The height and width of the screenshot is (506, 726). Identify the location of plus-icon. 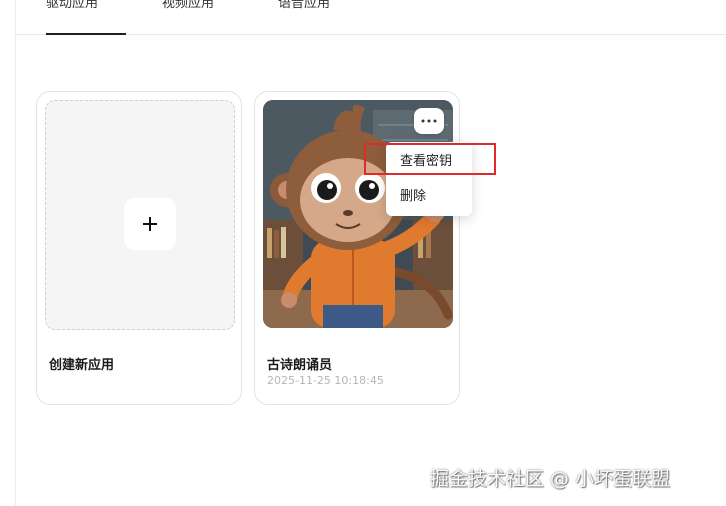
(150, 224).